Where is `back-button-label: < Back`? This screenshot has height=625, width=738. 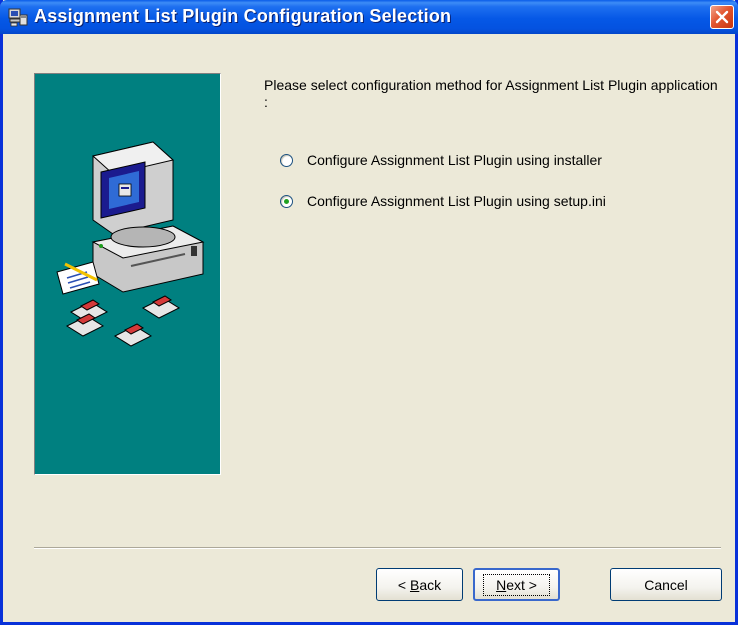 back-button-label: < Back is located at coordinates (419, 584).